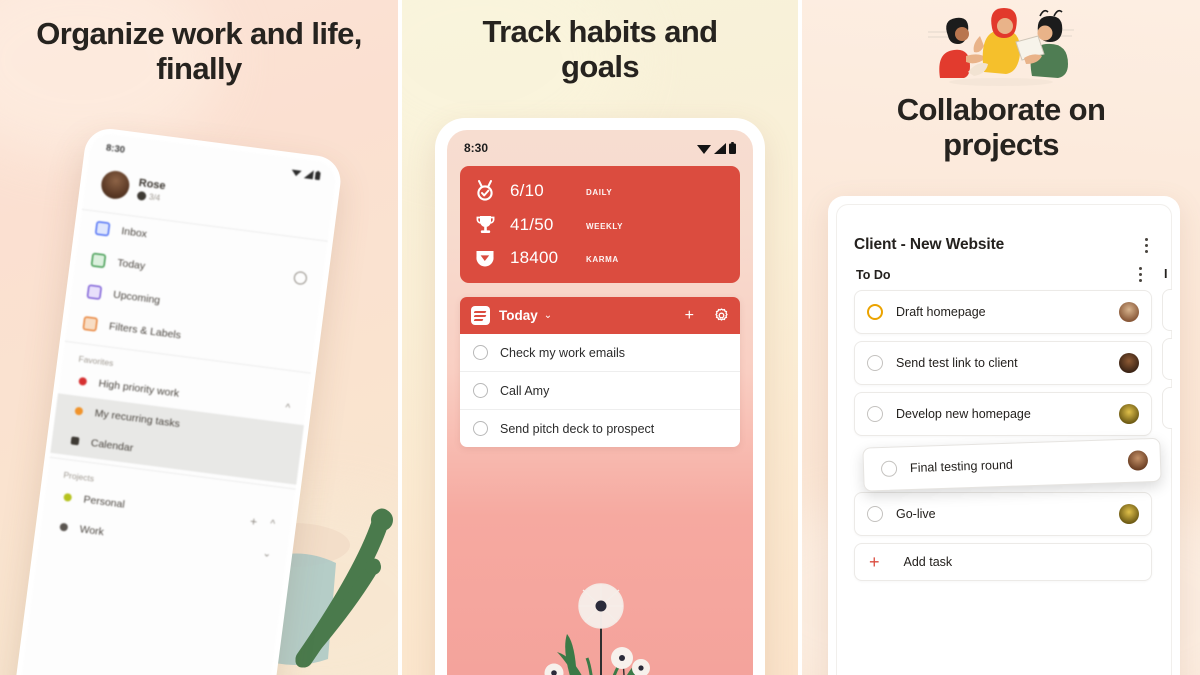 This screenshot has height=675, width=1200. What do you see at coordinates (929, 244) in the screenshot?
I see `project-title: Client - New Website` at bounding box center [929, 244].